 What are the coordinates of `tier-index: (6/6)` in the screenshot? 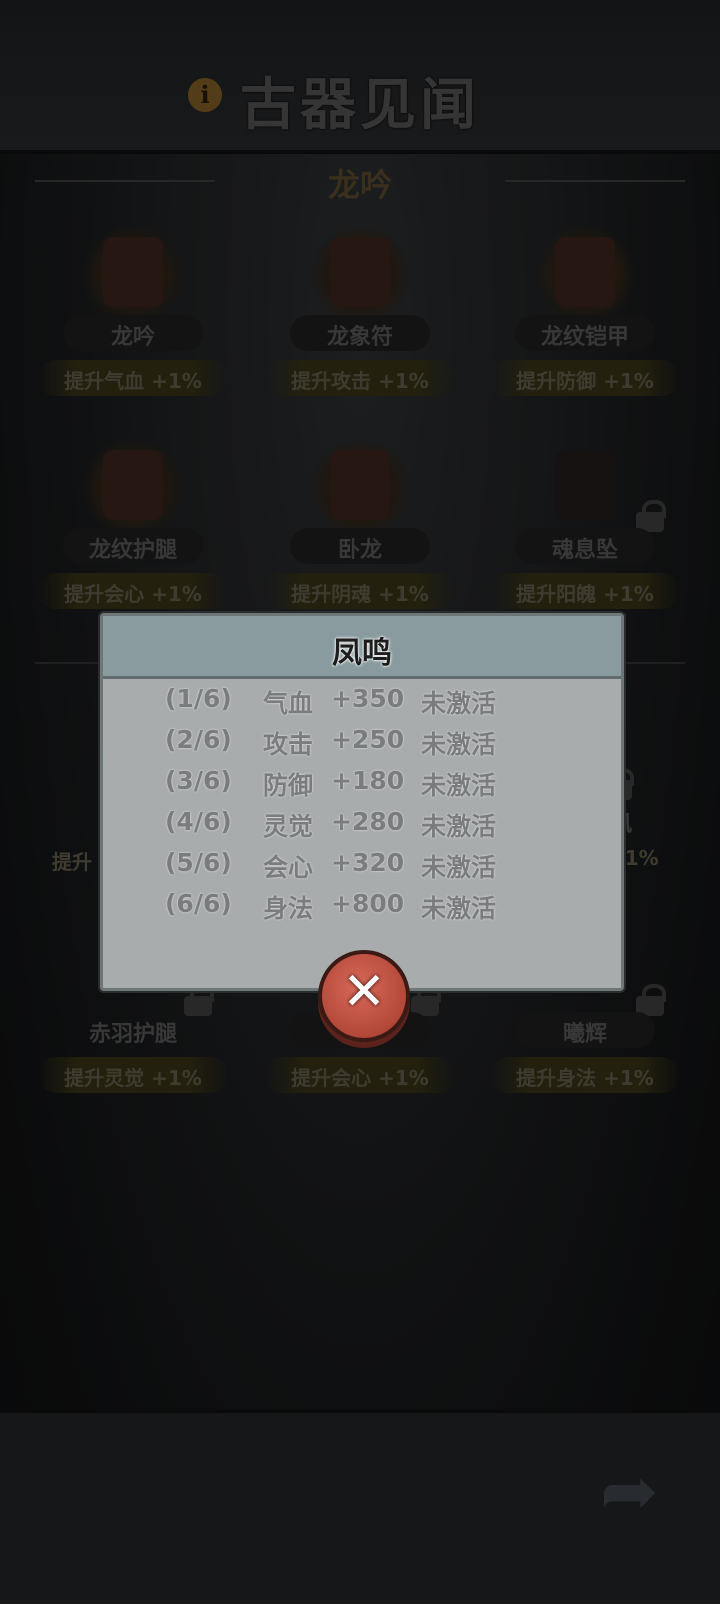 It's located at (198, 903).